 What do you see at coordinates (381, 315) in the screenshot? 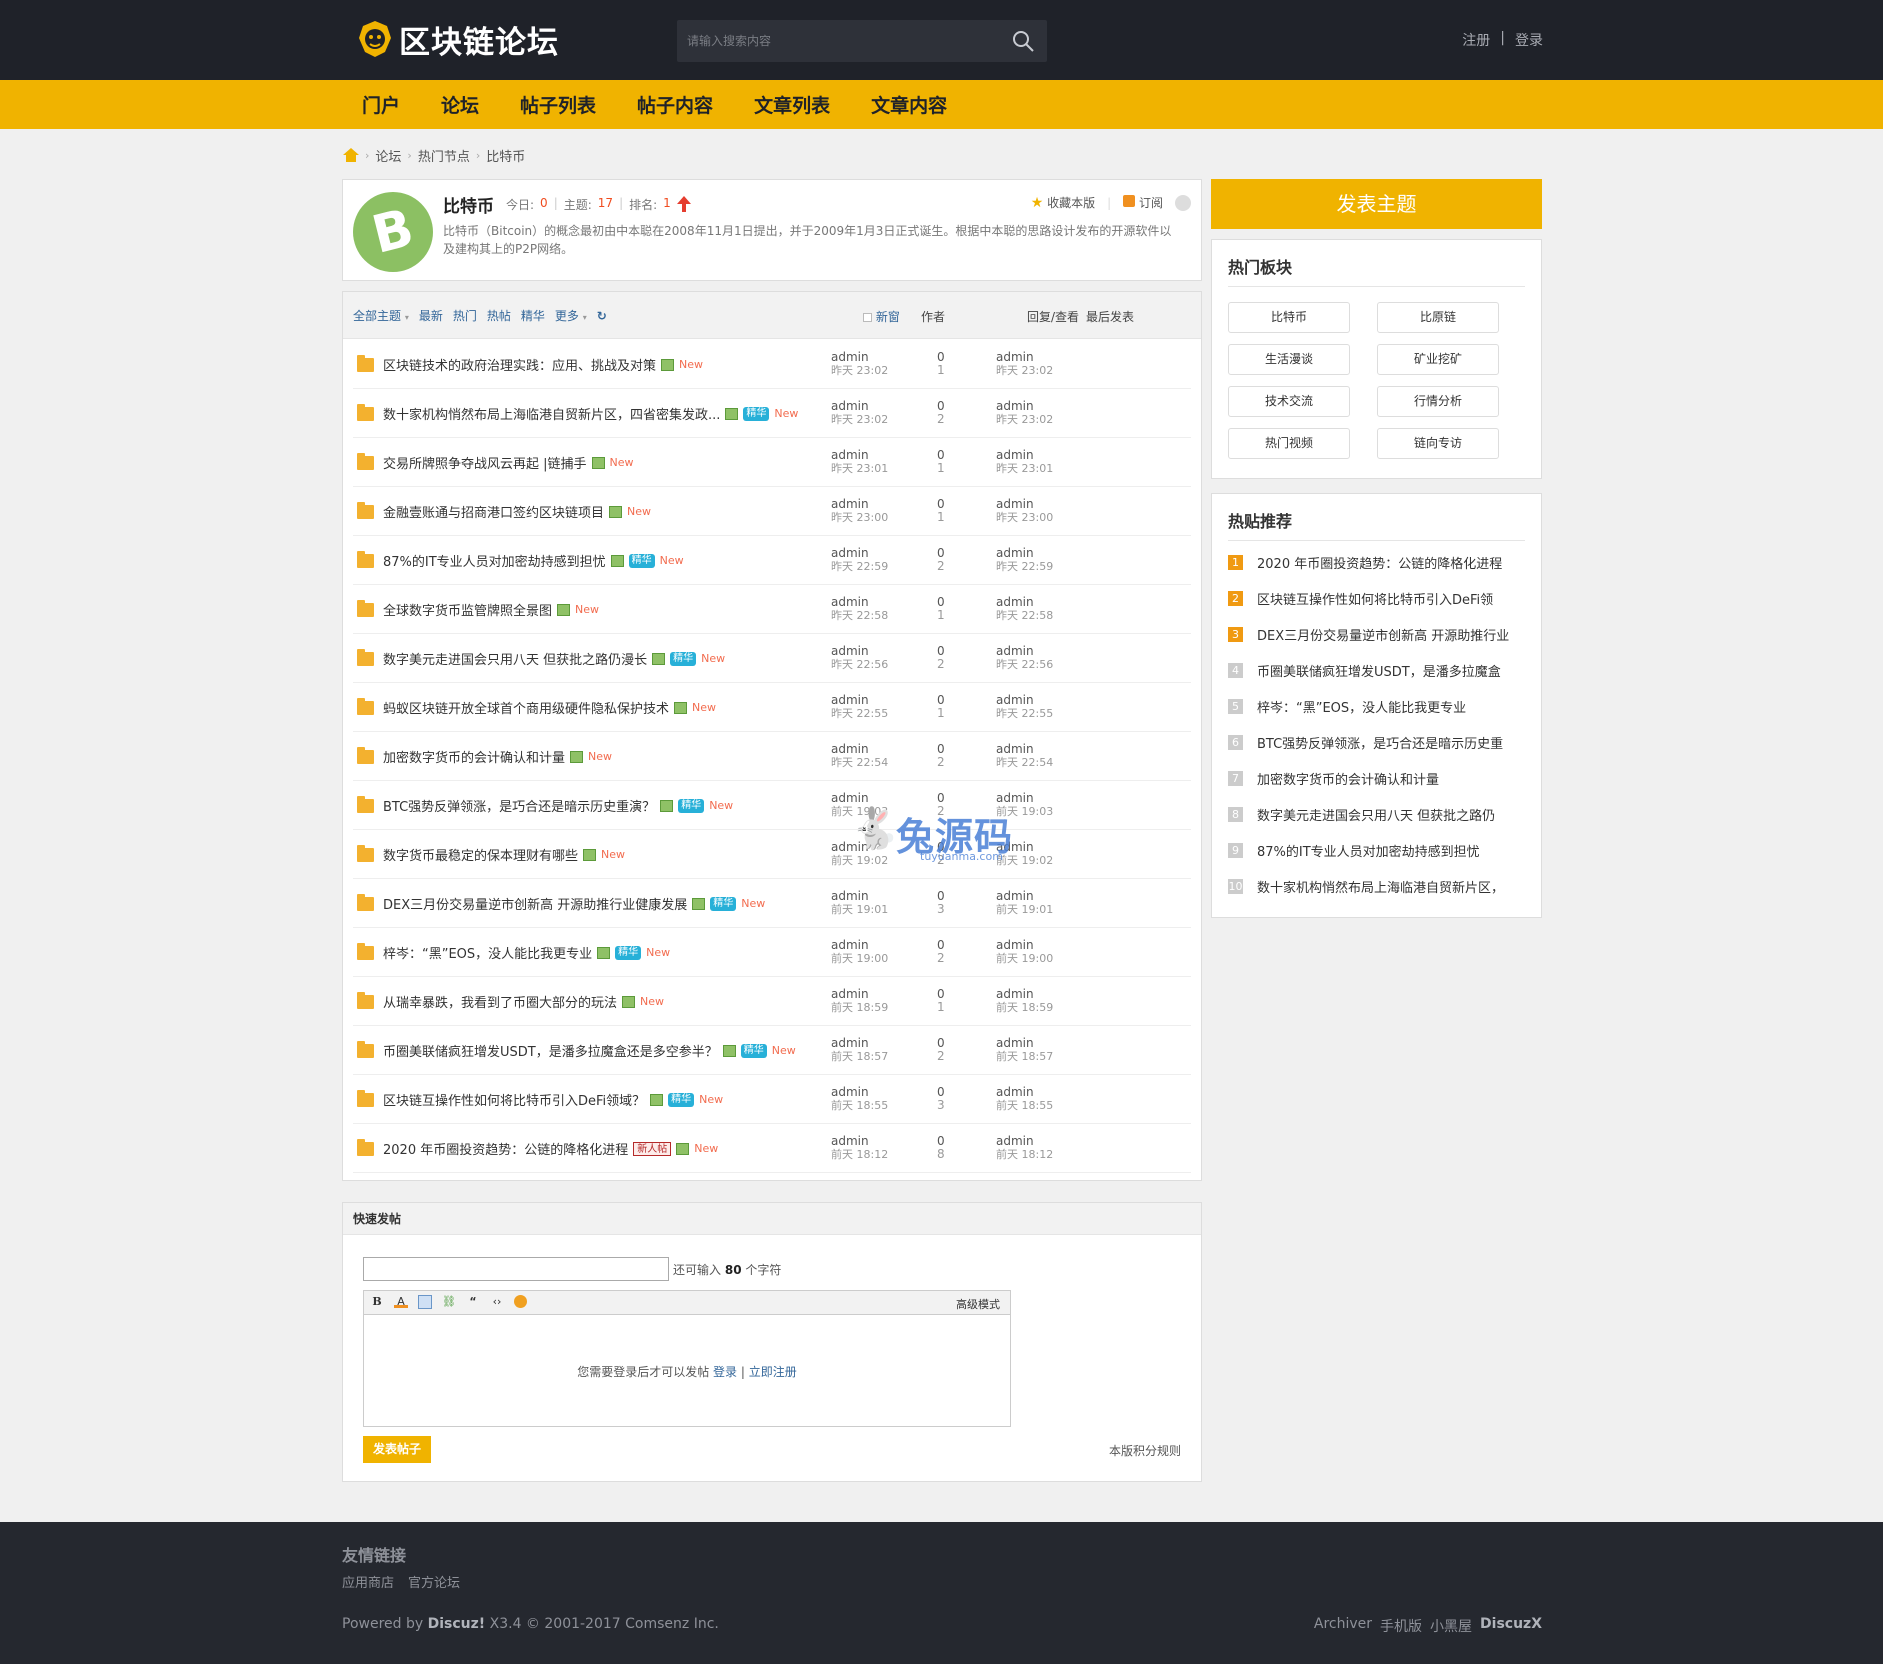
I see `filter-all: 全部主题 ▾` at bounding box center [381, 315].